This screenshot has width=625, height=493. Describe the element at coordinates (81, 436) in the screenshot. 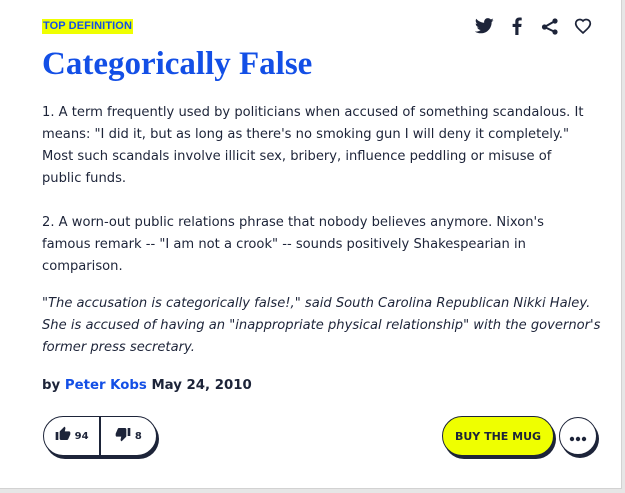

I see `upvote-count: 94` at that location.